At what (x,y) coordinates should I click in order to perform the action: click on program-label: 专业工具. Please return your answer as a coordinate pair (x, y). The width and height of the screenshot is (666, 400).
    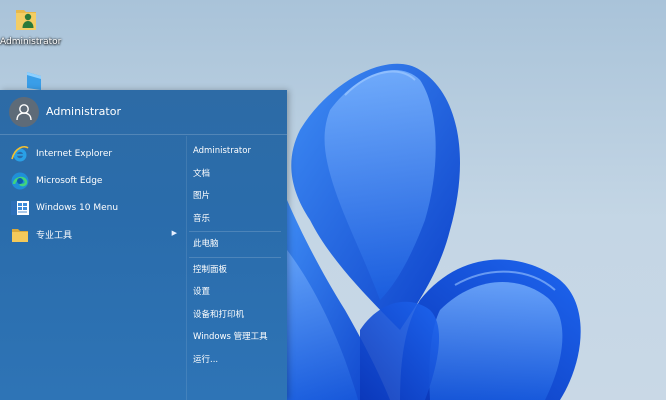
    Looking at the image, I should click on (54, 236).